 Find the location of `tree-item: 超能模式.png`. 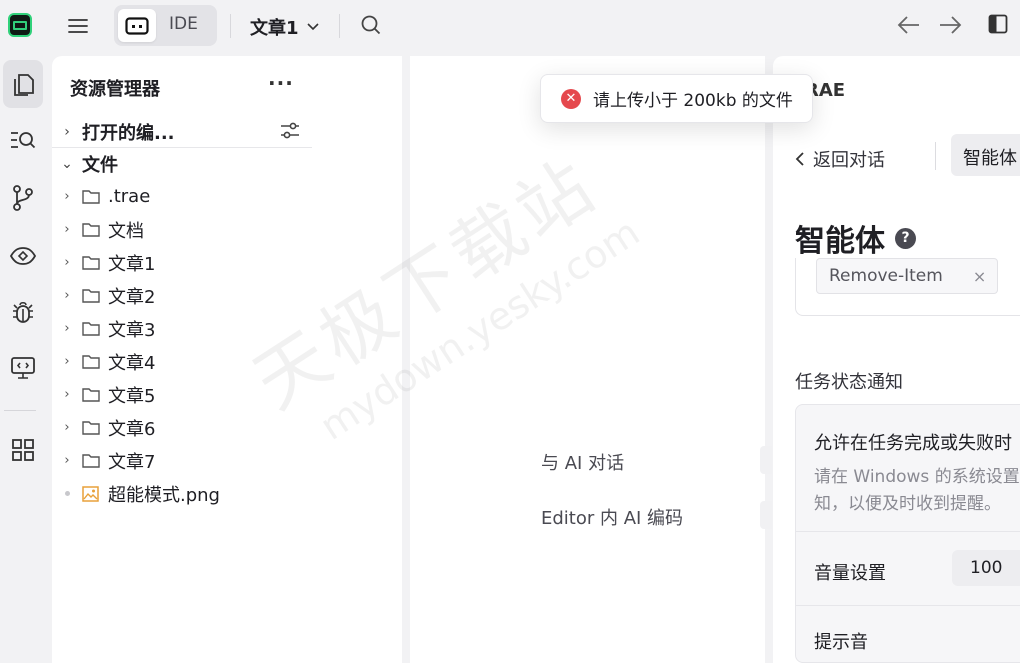

tree-item: 超能模式.png is located at coordinates (183, 493).